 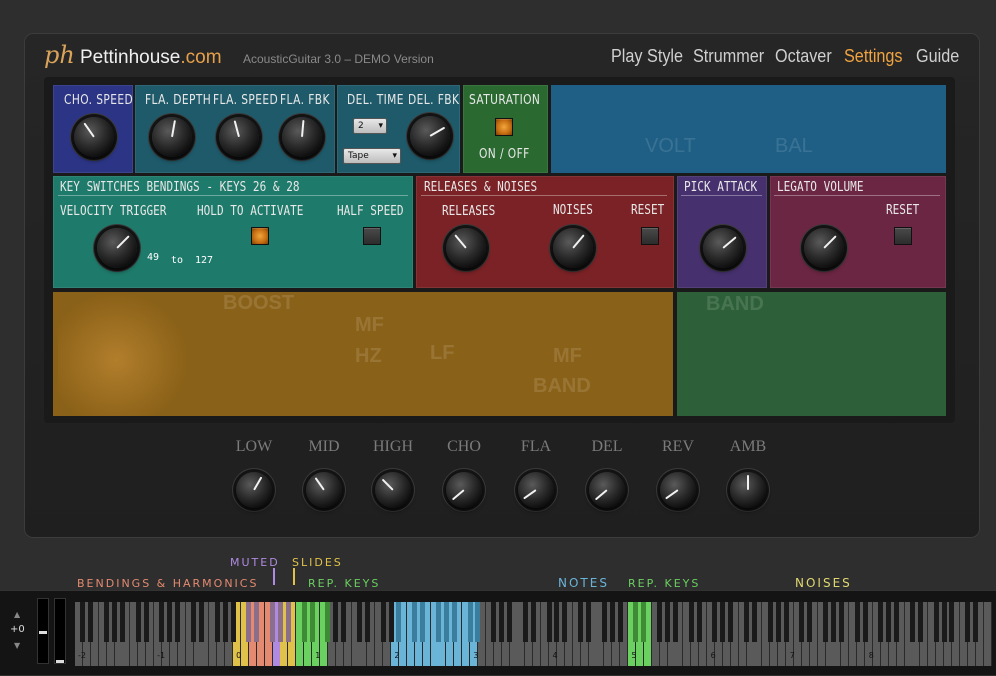 What do you see at coordinates (172, 137) in the screenshot?
I see `fla-depth-knob` at bounding box center [172, 137].